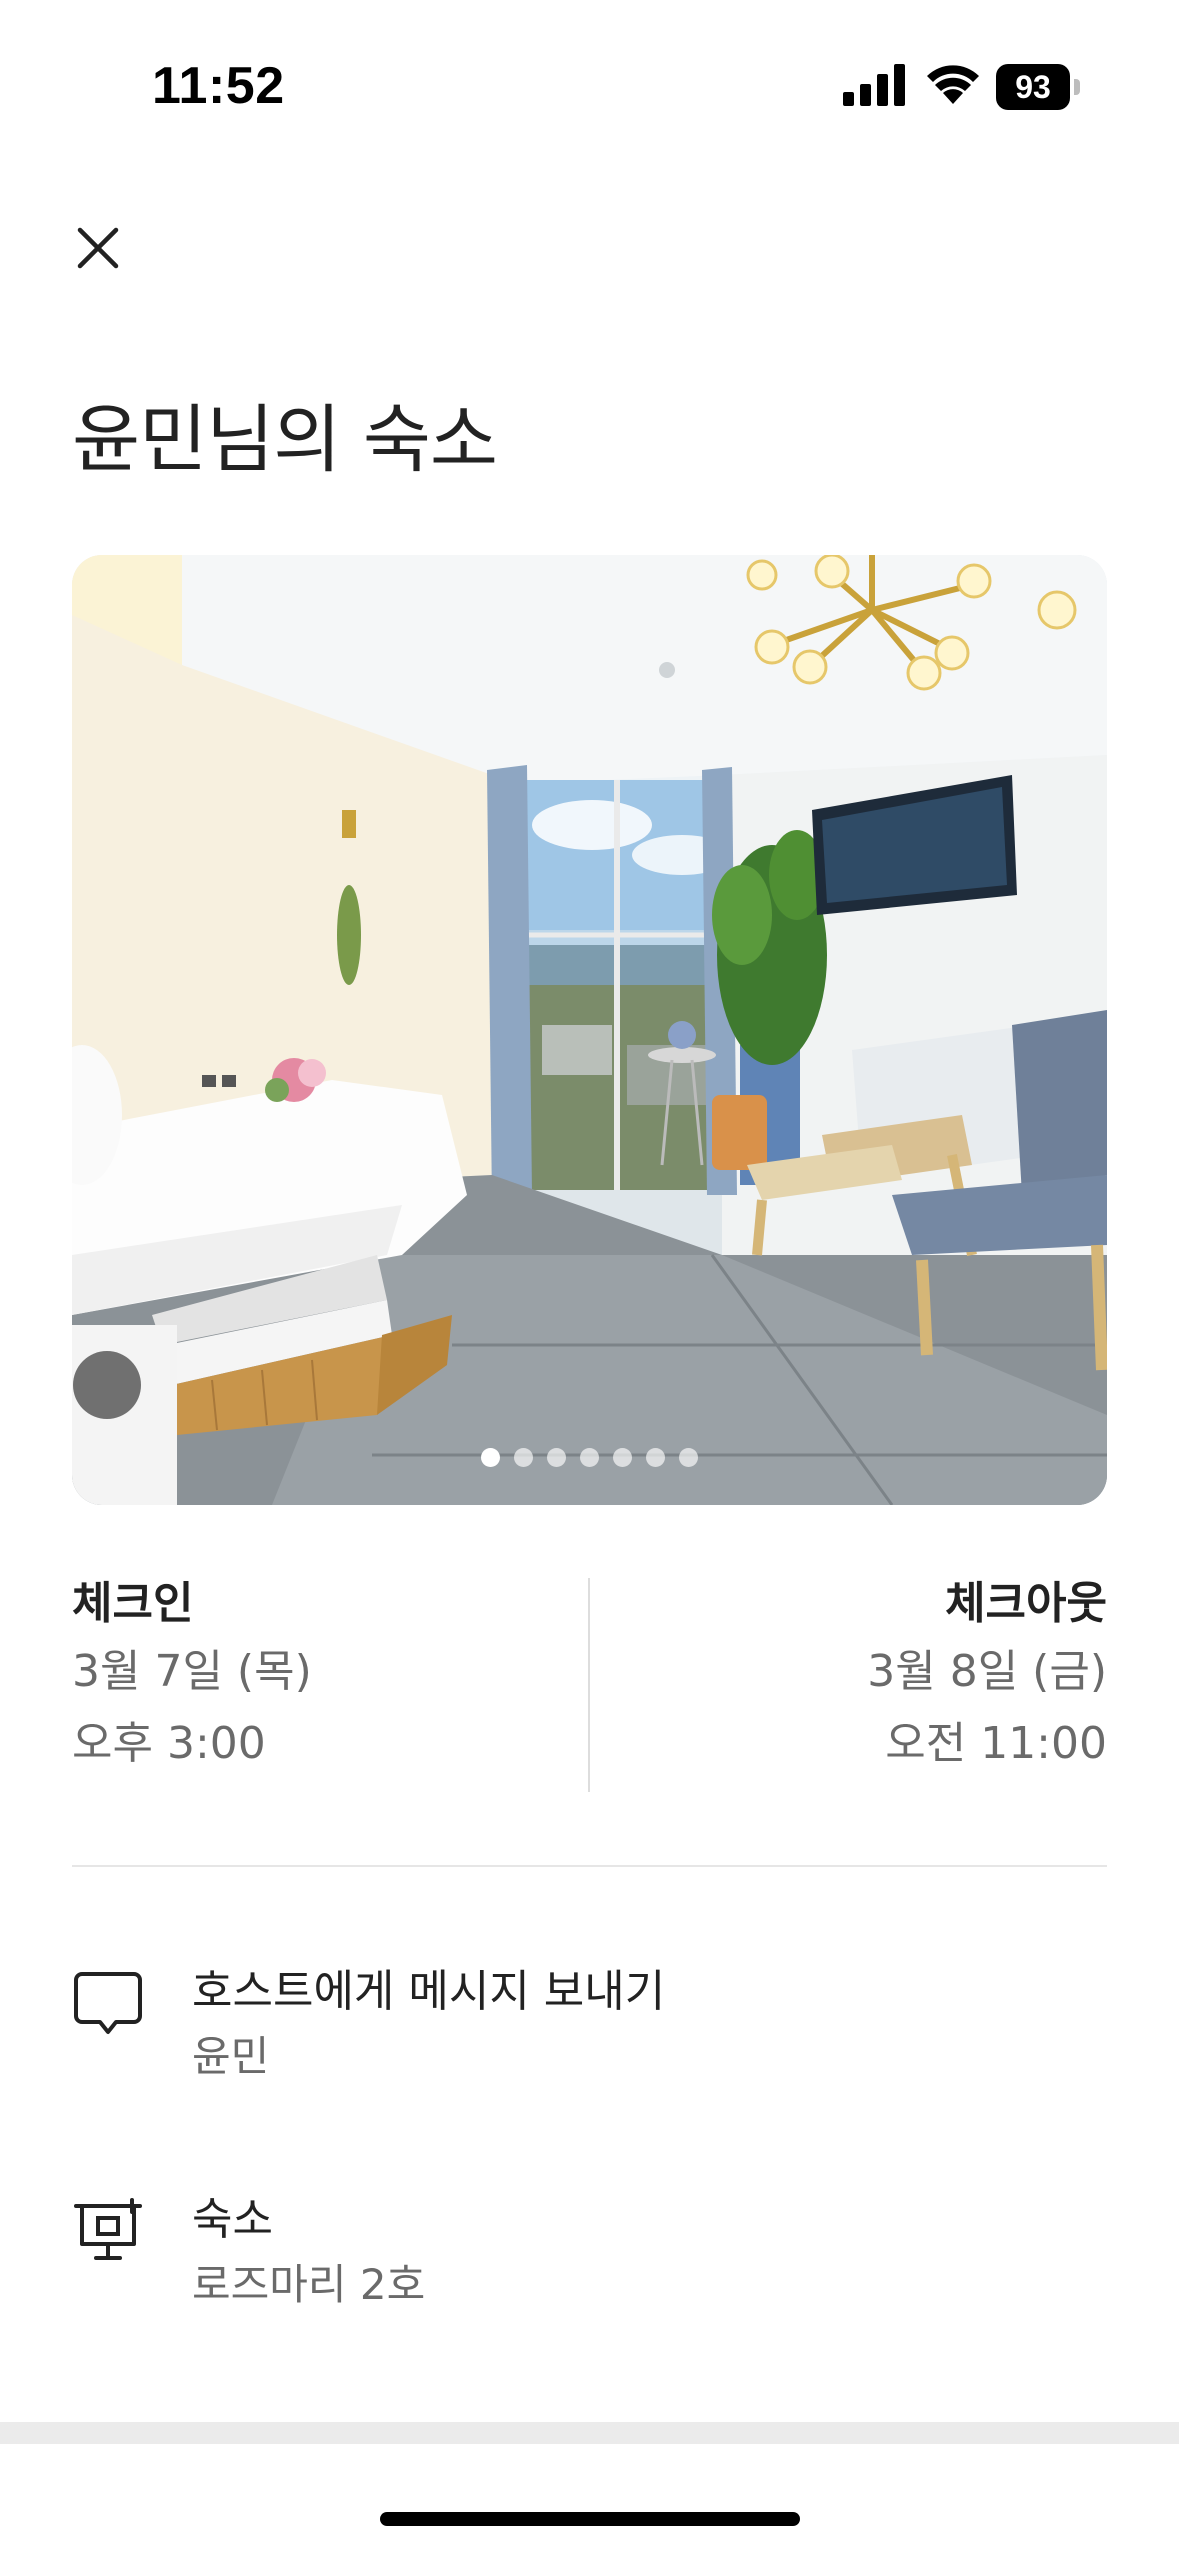  What do you see at coordinates (589, 1685) in the screenshot?
I see `checkin-checkout-divider` at bounding box center [589, 1685].